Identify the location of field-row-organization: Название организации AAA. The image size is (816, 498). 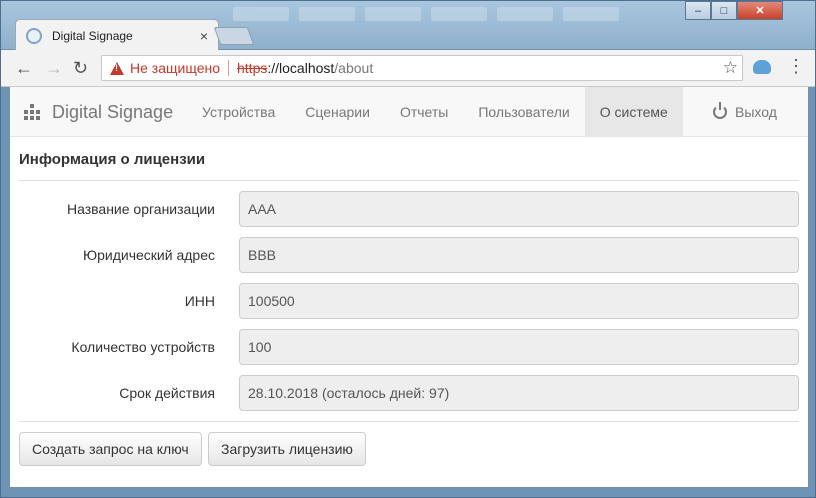
(409, 209).